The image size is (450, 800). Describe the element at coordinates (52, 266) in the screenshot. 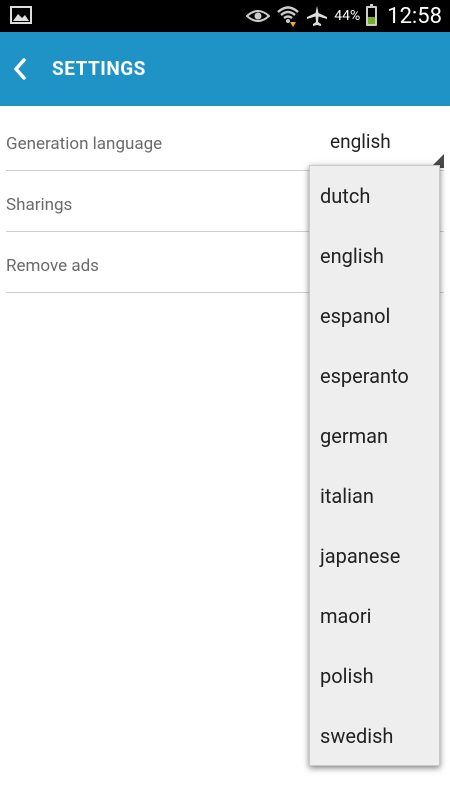

I see `remove-ads-label: Remove ads` at that location.